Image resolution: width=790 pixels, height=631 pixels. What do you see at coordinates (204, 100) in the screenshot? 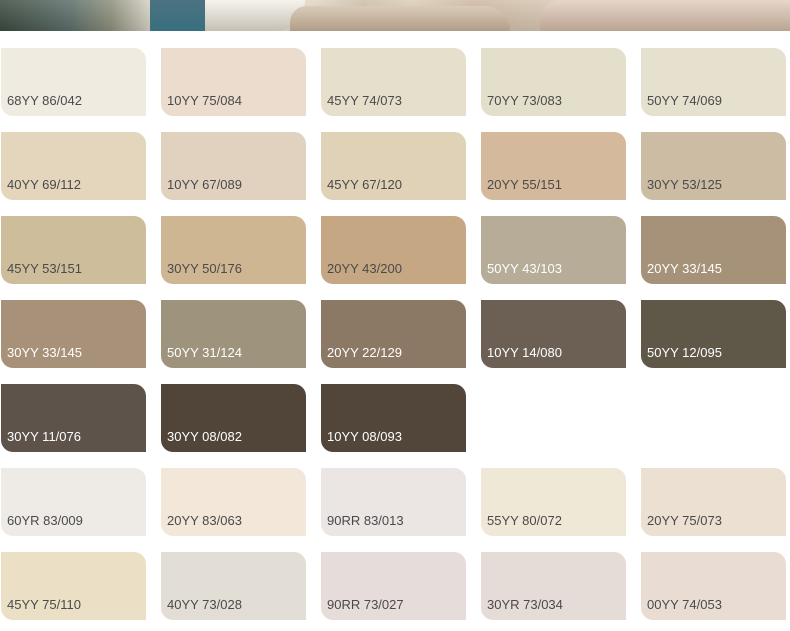
I see `swatch-code-label: 10YY 75/084` at bounding box center [204, 100].